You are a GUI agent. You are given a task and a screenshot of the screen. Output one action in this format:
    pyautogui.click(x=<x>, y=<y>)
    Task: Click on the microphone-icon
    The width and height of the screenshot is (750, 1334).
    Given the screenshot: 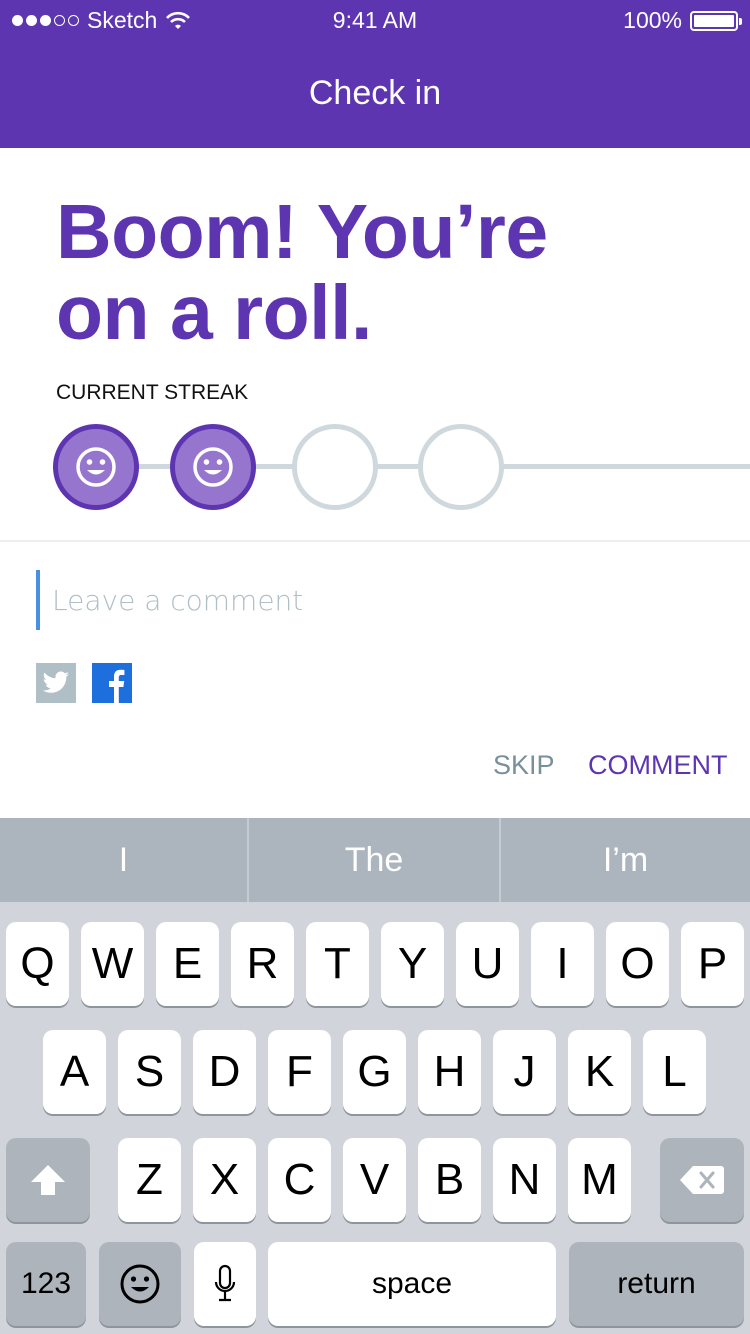 What is the action you would take?
    pyautogui.click(x=225, y=1283)
    